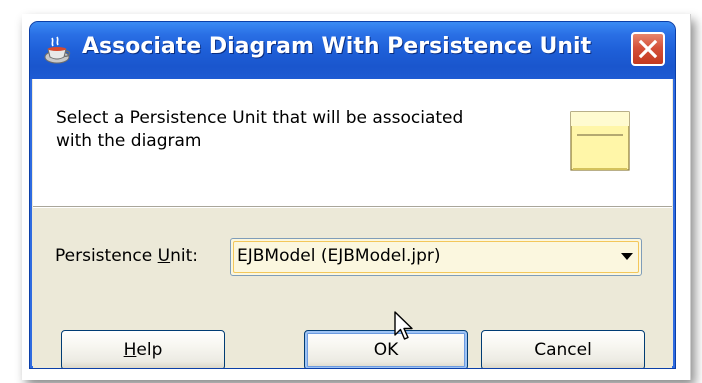  Describe the element at coordinates (563, 349) in the screenshot. I see `cancel-button: Cancel` at that location.